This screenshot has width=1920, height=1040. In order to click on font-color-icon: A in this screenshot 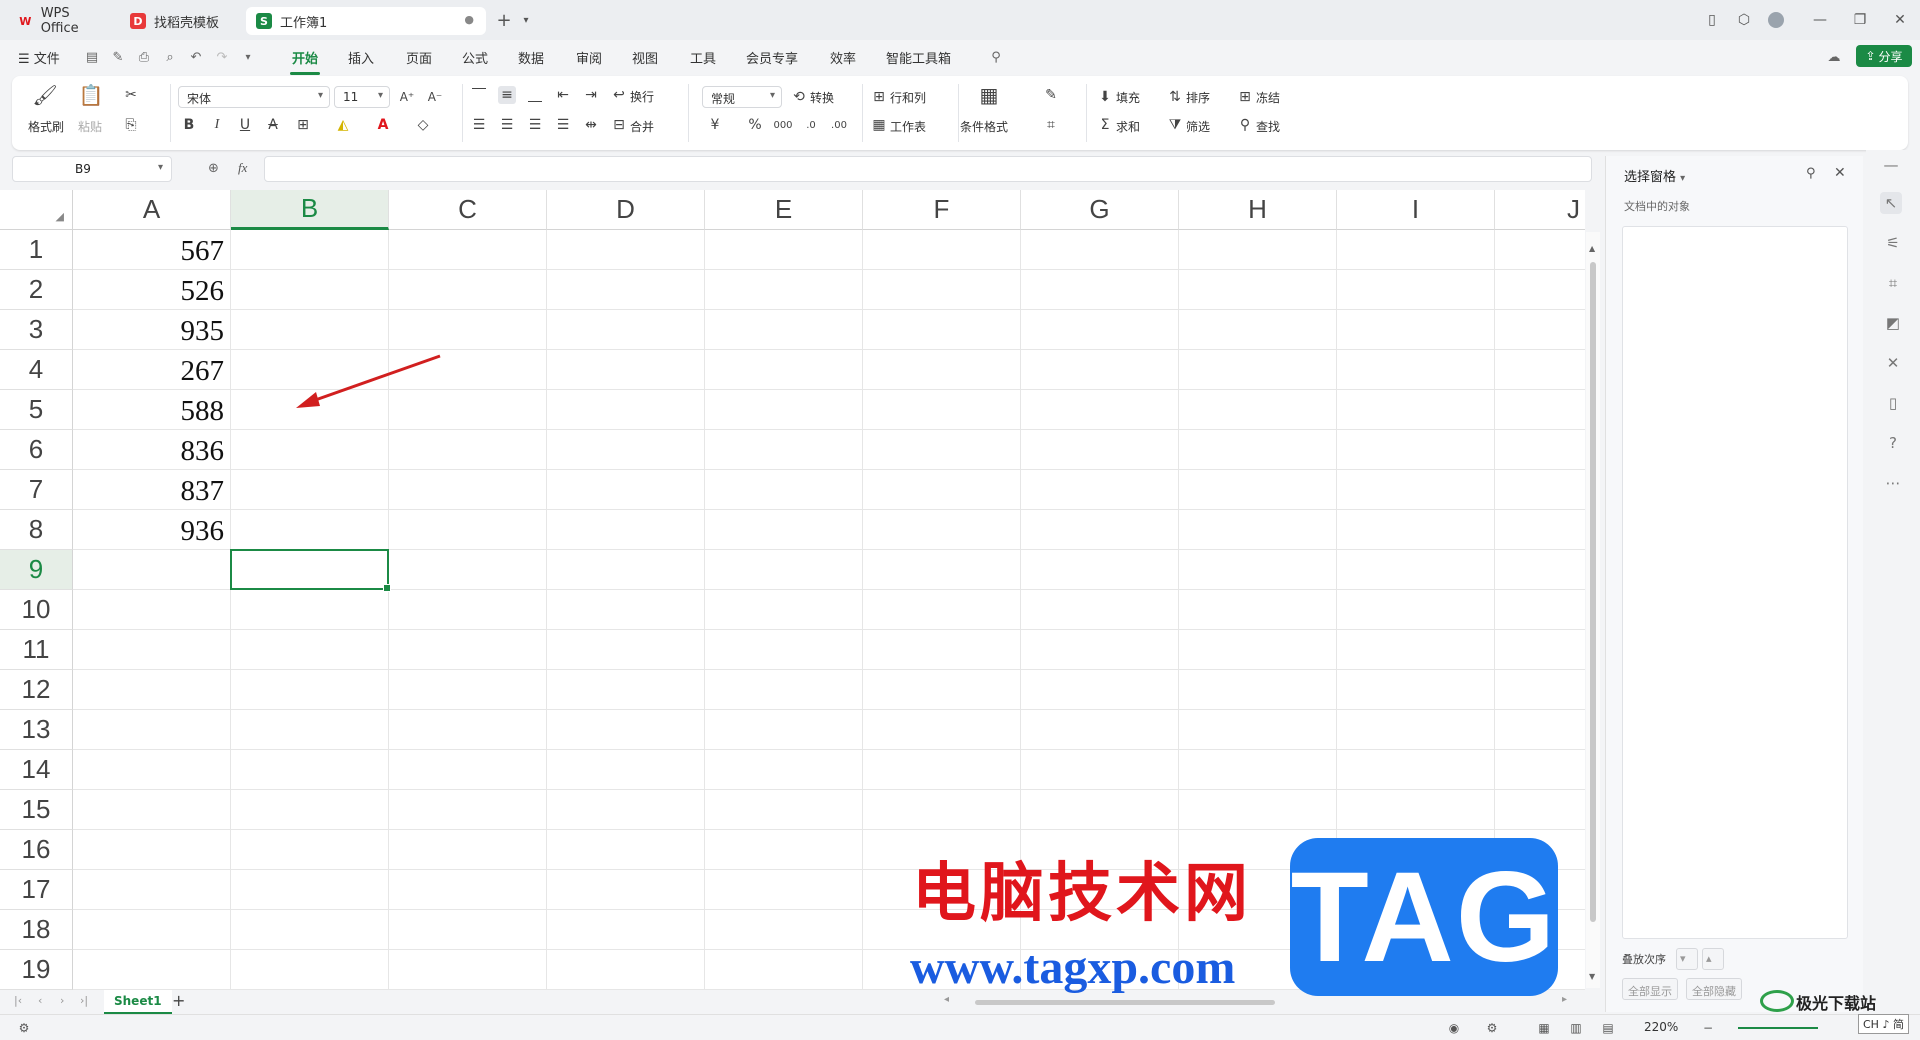, I will do `click(383, 125)`.